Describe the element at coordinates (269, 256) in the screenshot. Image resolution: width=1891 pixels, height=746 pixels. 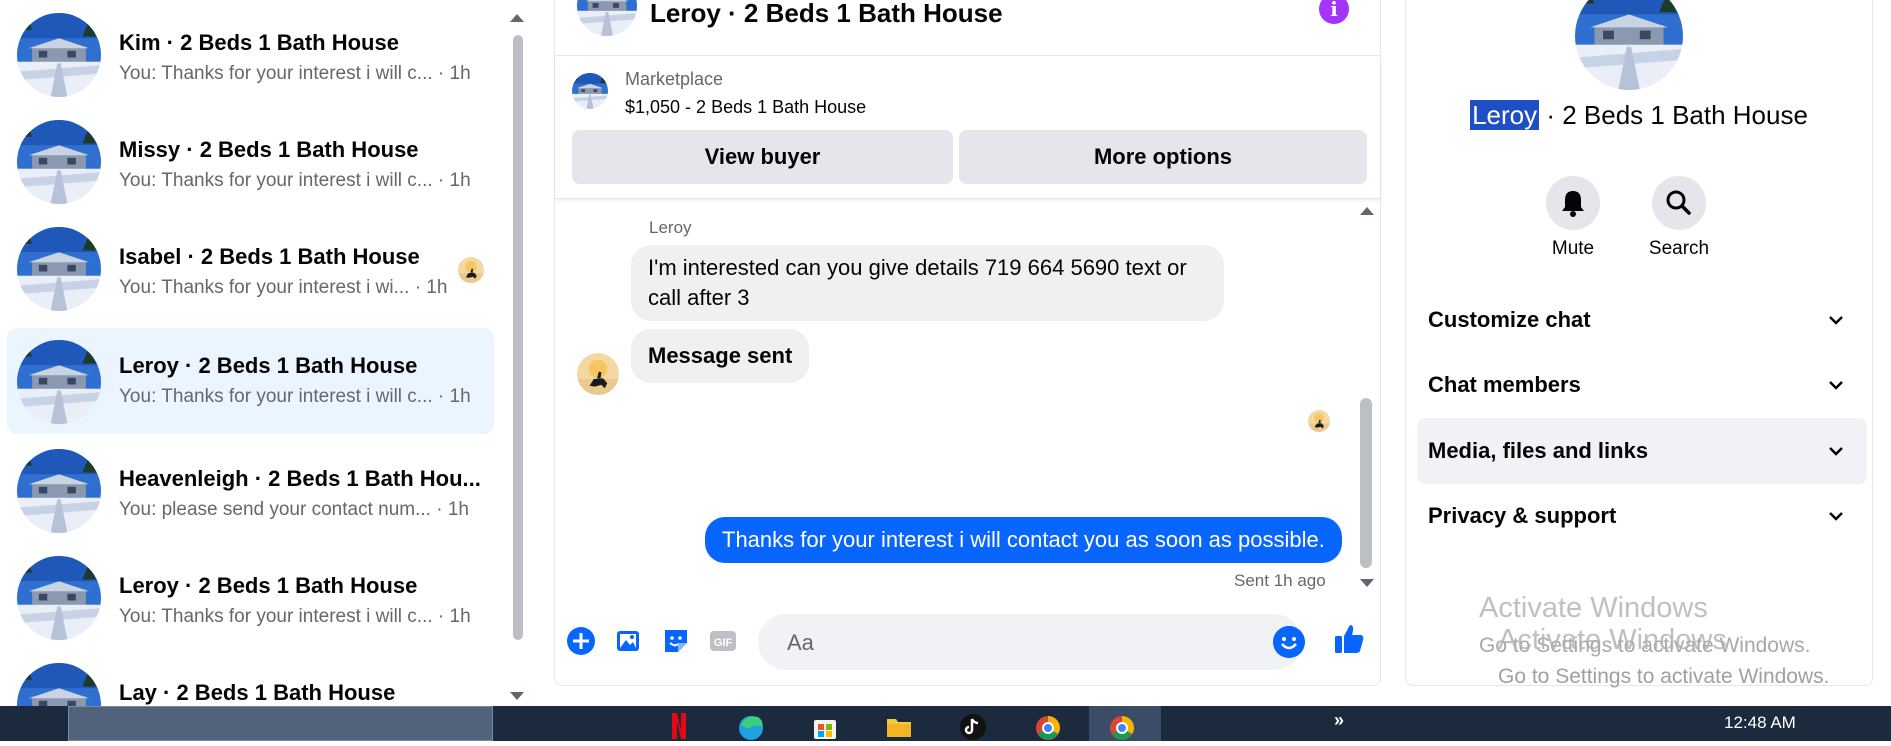
I see `chat-title: Isabel · 2 Beds 1 Bath House` at that location.